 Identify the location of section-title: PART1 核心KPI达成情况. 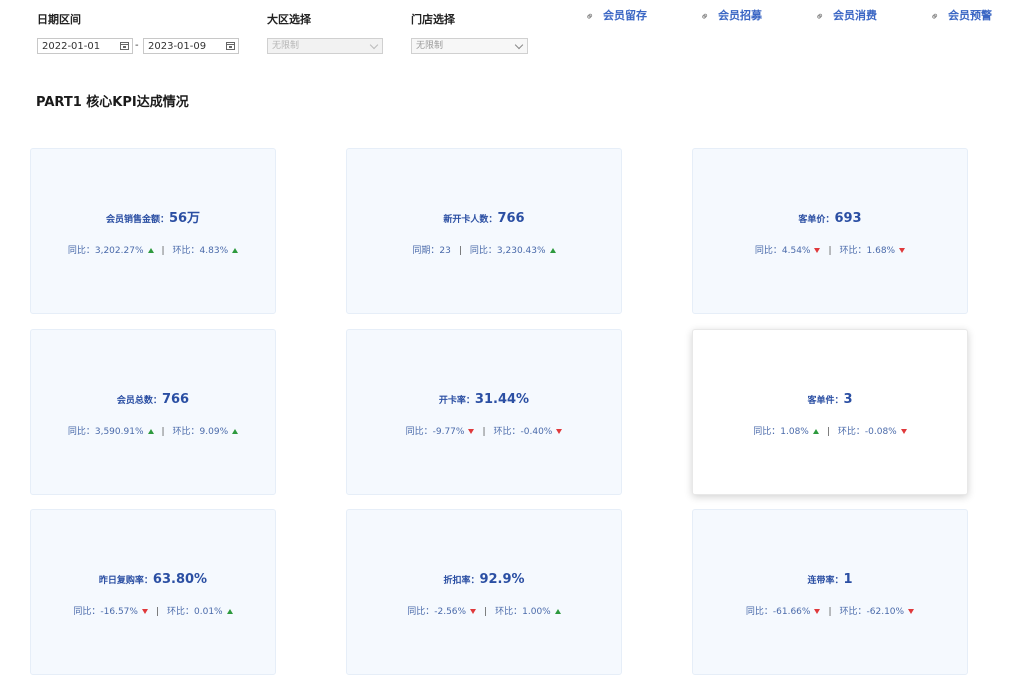
(112, 102).